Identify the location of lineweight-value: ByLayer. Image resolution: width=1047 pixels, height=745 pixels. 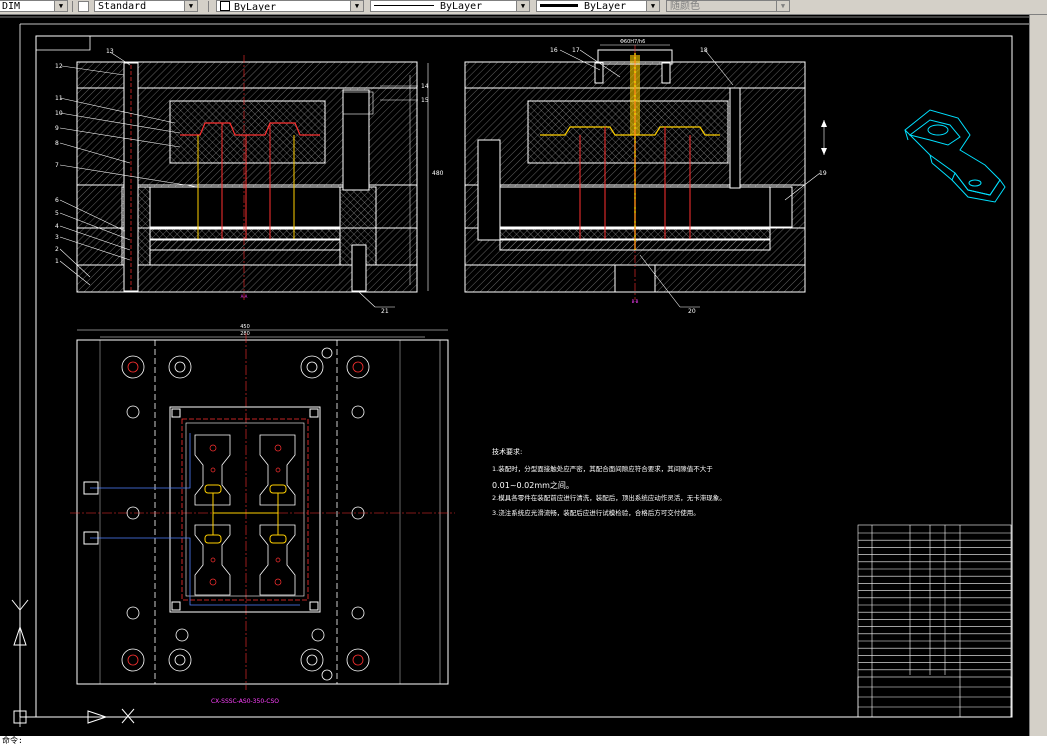
(605, 6).